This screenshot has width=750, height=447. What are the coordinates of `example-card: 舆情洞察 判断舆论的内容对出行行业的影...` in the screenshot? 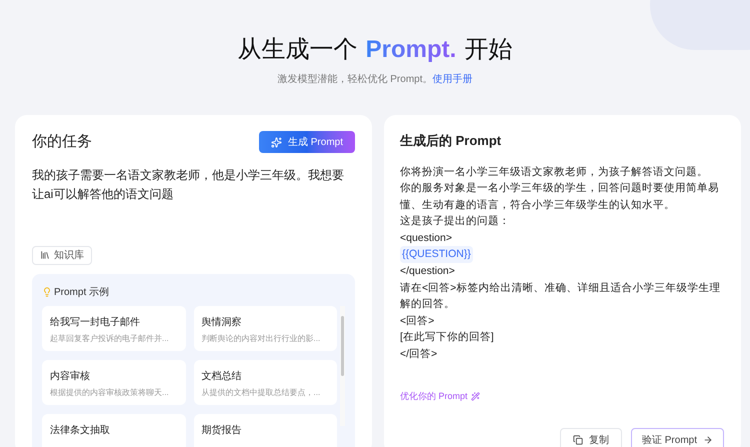 It's located at (265, 328).